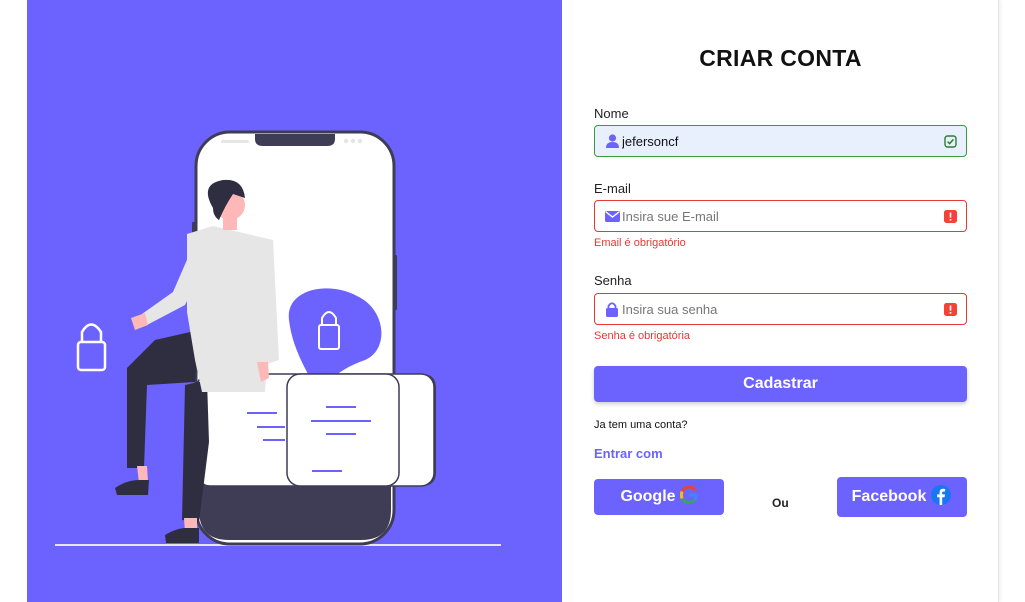 This screenshot has width=1025, height=602. Describe the element at coordinates (641, 425) in the screenshot. I see `have-account-text: Ja tem uma conta?` at that location.